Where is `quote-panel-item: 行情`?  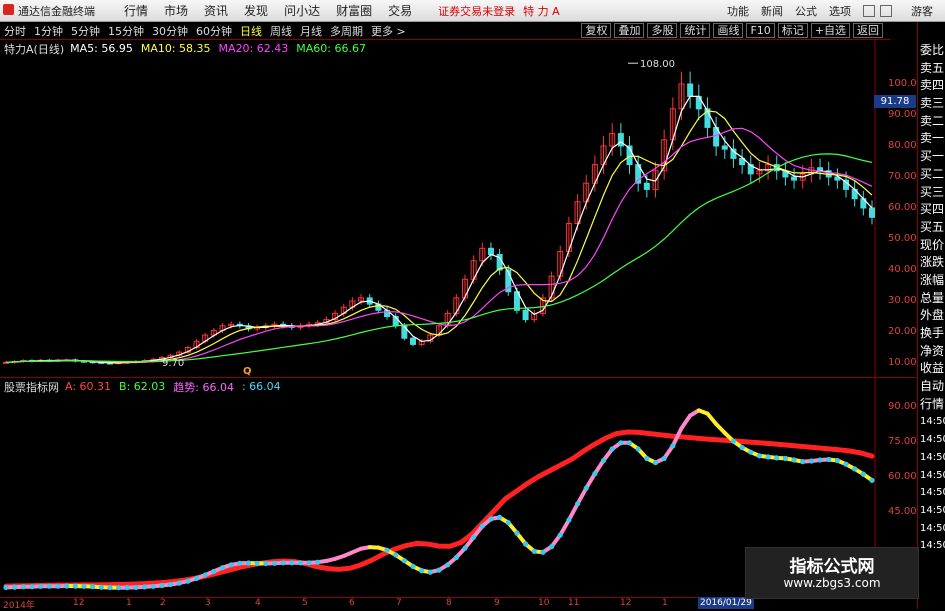
quote-panel-item: 行情 is located at coordinates (931, 405).